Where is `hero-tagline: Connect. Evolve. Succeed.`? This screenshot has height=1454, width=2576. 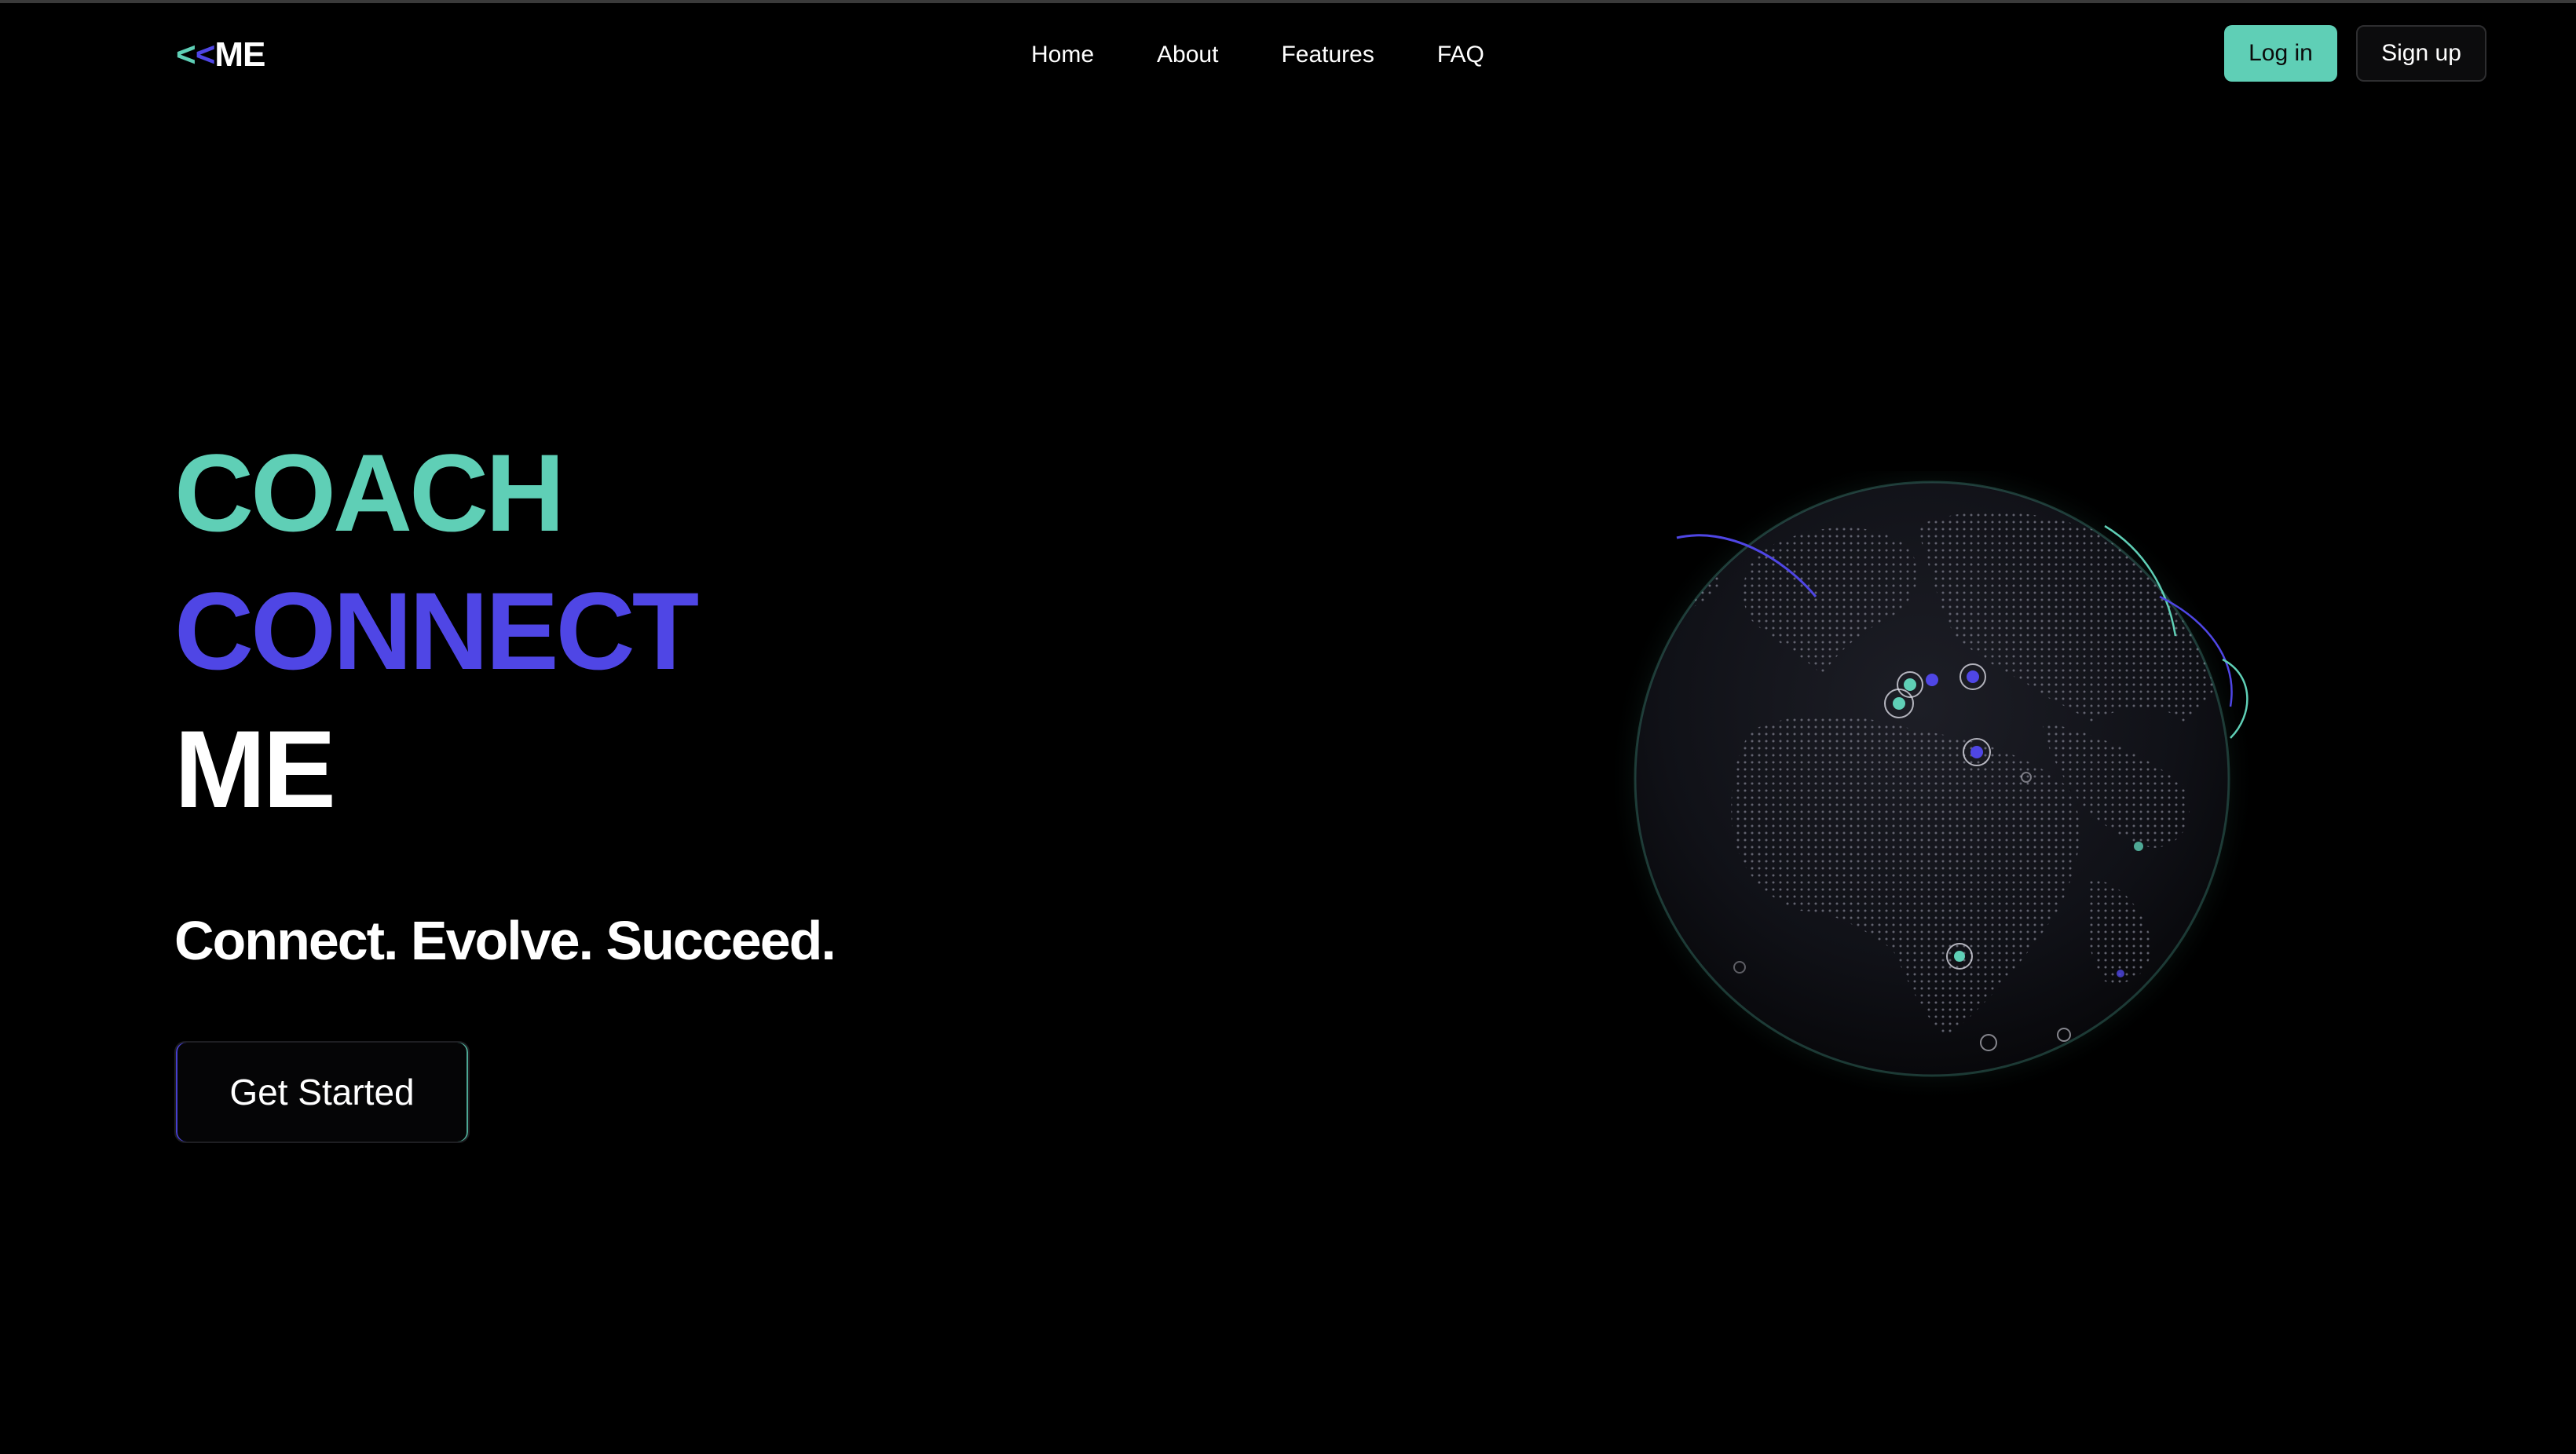
hero-tagline: Connect. Evolve. Succeed. is located at coordinates (505, 940).